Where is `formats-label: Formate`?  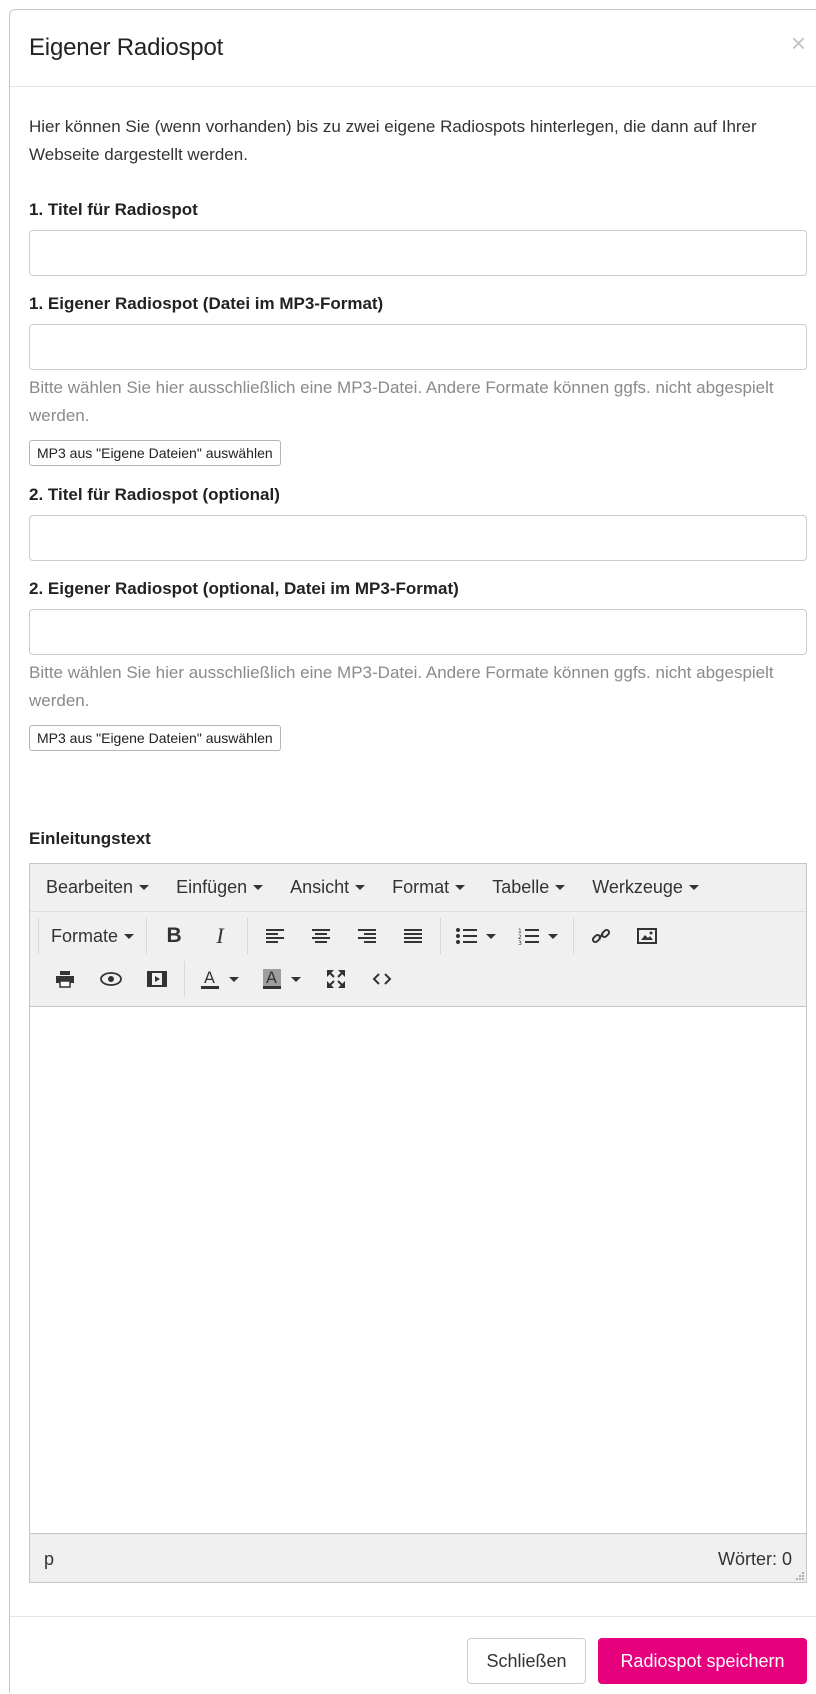
formats-label: Formate is located at coordinates (85, 935).